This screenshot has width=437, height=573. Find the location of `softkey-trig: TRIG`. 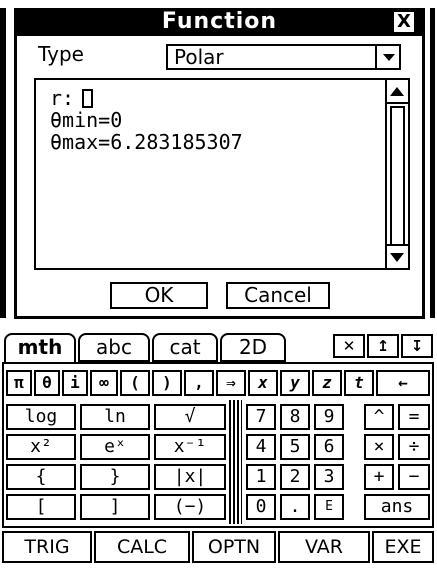

softkey-trig: TRIG is located at coordinates (47, 547).